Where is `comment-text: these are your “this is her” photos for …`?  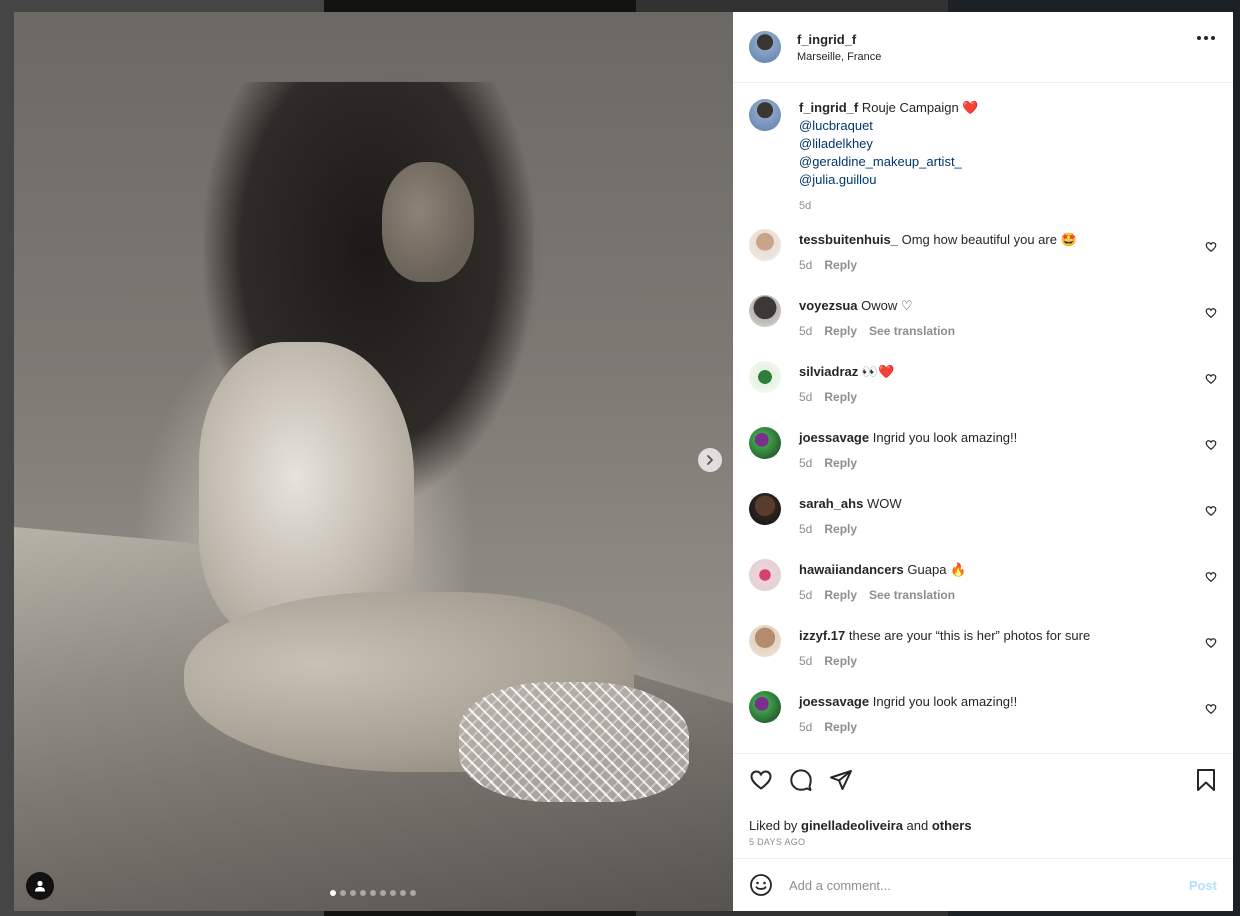
comment-text: these are your “this is her” photos for … is located at coordinates (969, 635).